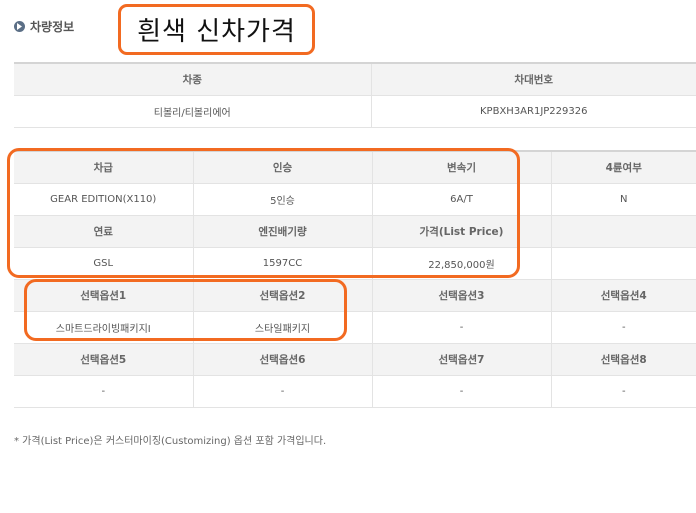  Describe the element at coordinates (533, 111) in the screenshot. I see `value-vin: KPBXH3AR1JP229326` at that location.